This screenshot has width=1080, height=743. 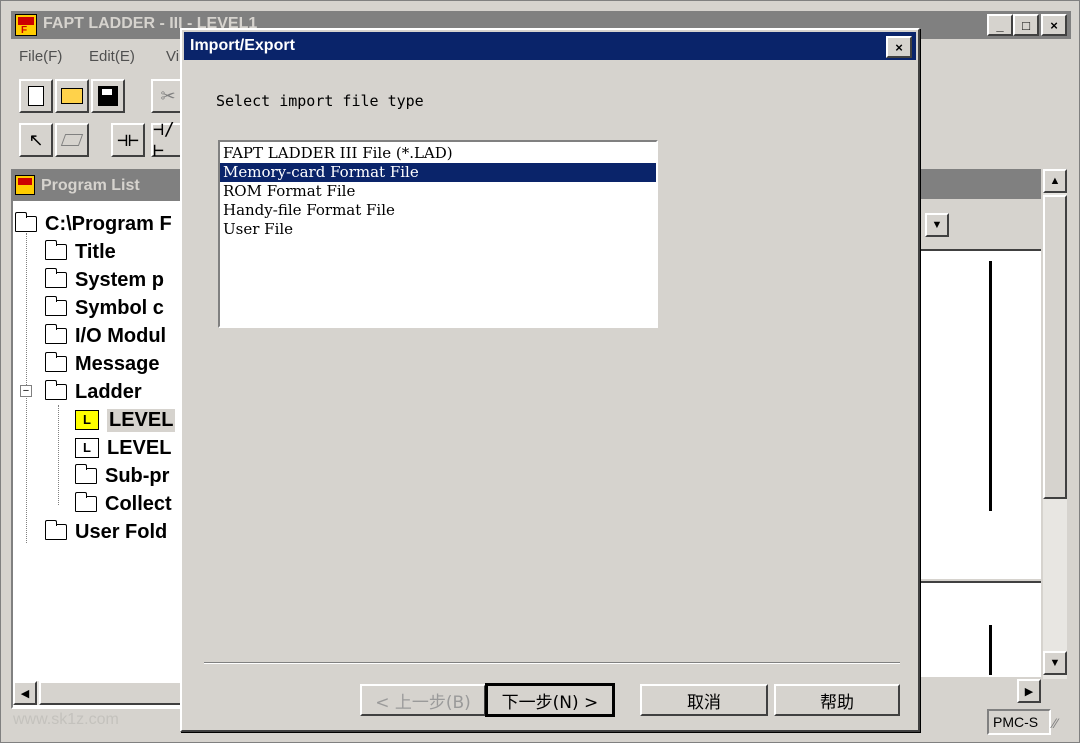 I want to click on tree-item-collective: Collect, so click(x=123, y=504).